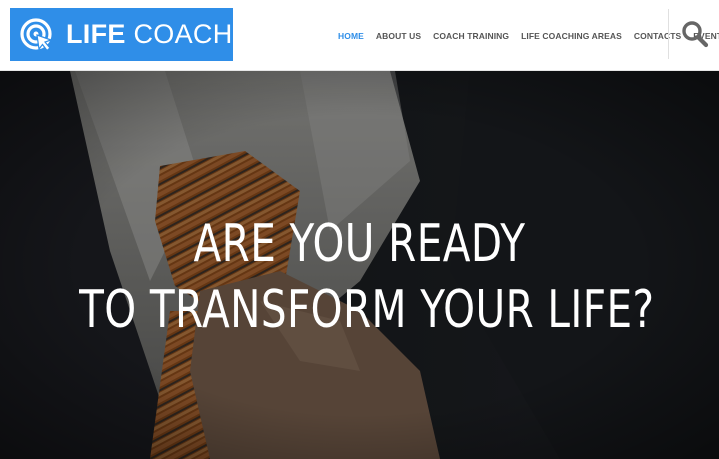  Describe the element at coordinates (571, 36) in the screenshot. I see `nav-item-life-coaching-areas: LIFE COACHING AREAS` at that location.